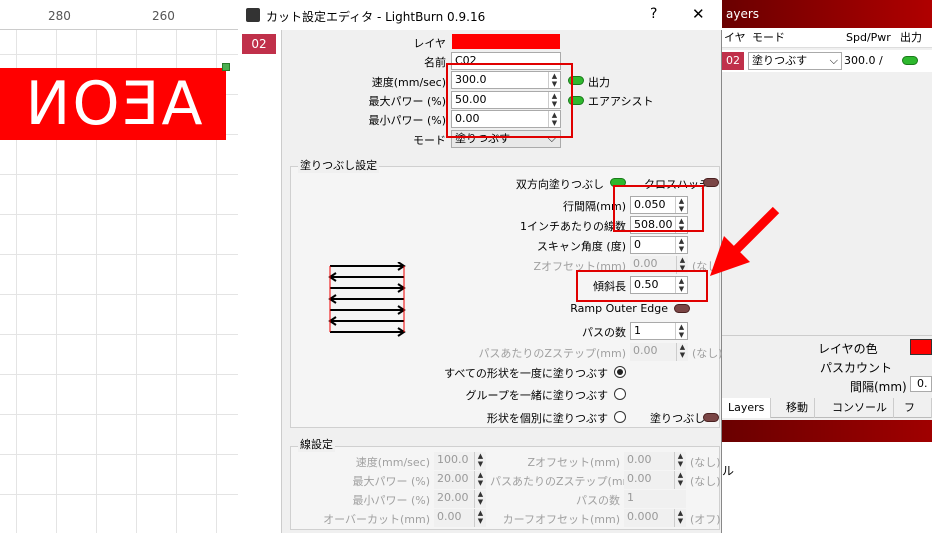  I want to click on line-max-power-input: 20.00 ▲ ▼, so click(460, 480).